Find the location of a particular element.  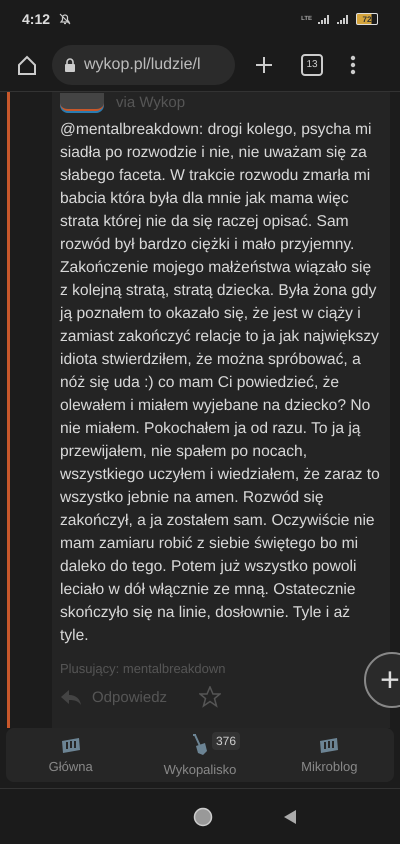

menu-icon is located at coordinates (353, 64).